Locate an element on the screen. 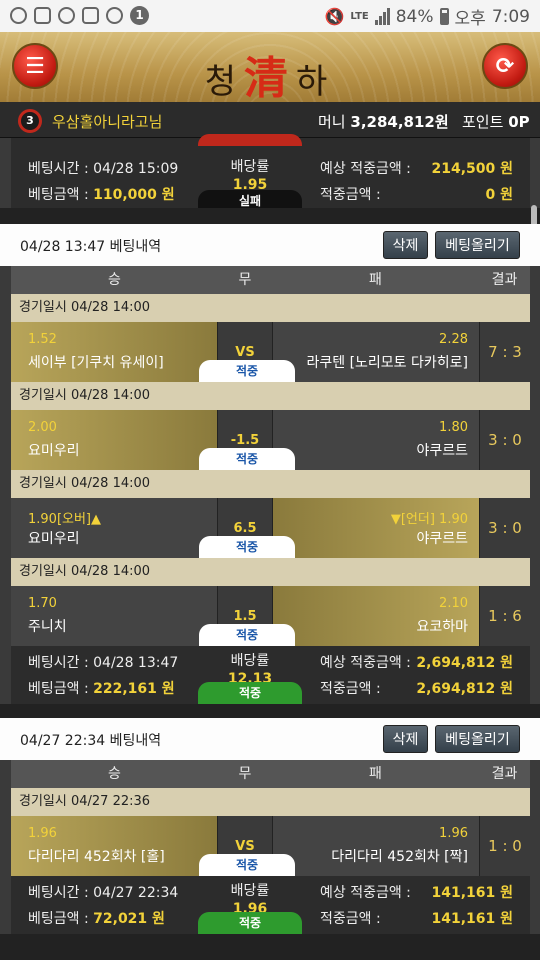  away-pick: ▼[언더] 1.90 야쿠르트 is located at coordinates (375, 528).